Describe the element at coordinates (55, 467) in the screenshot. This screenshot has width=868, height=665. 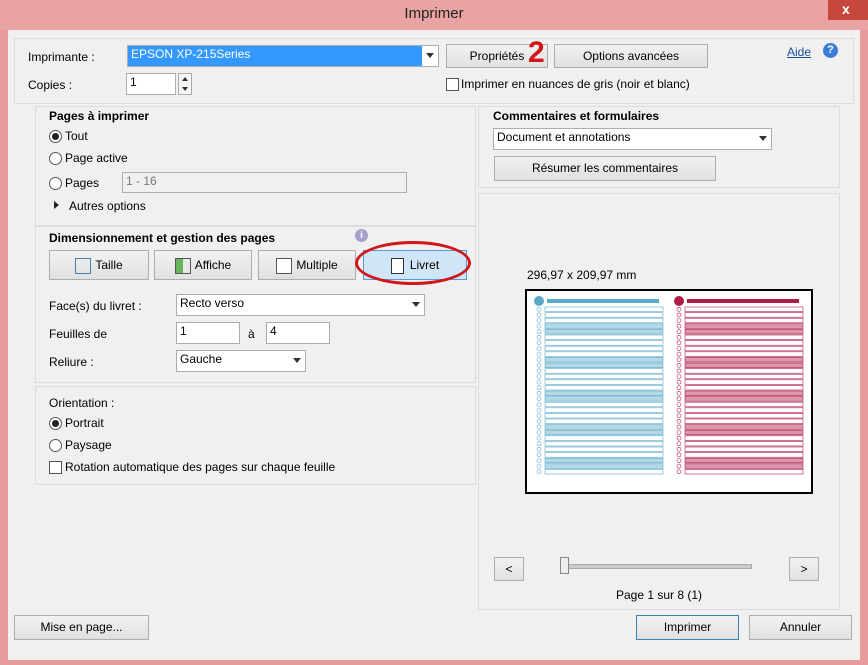
I see `autorotate-checkbox` at that location.